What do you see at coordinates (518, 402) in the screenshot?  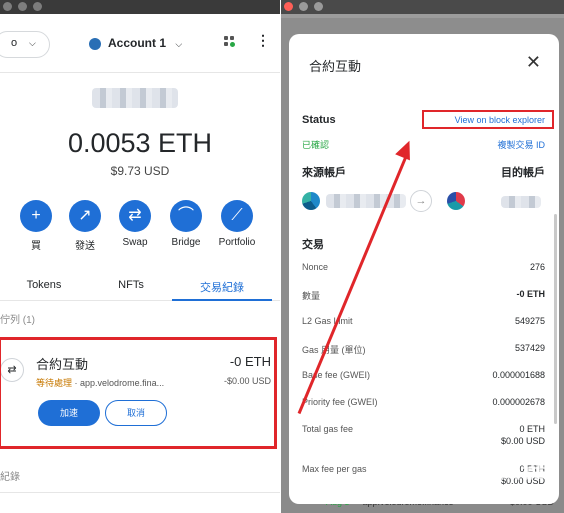 I see `detail-value: 0.000002678` at bounding box center [518, 402].